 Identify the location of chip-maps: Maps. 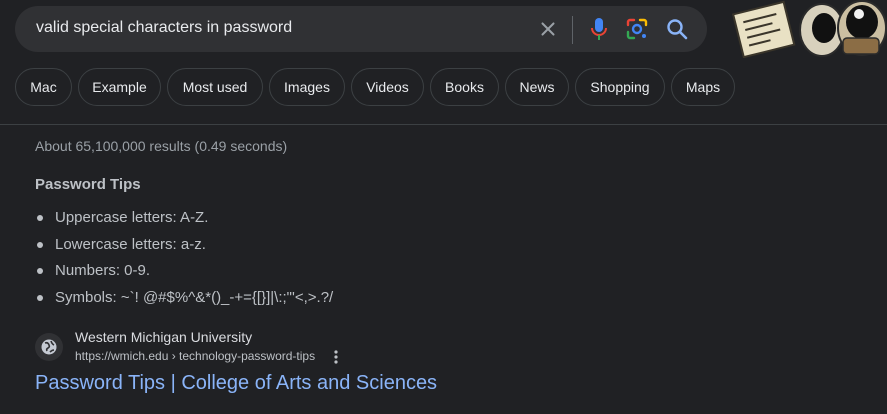
(703, 87).